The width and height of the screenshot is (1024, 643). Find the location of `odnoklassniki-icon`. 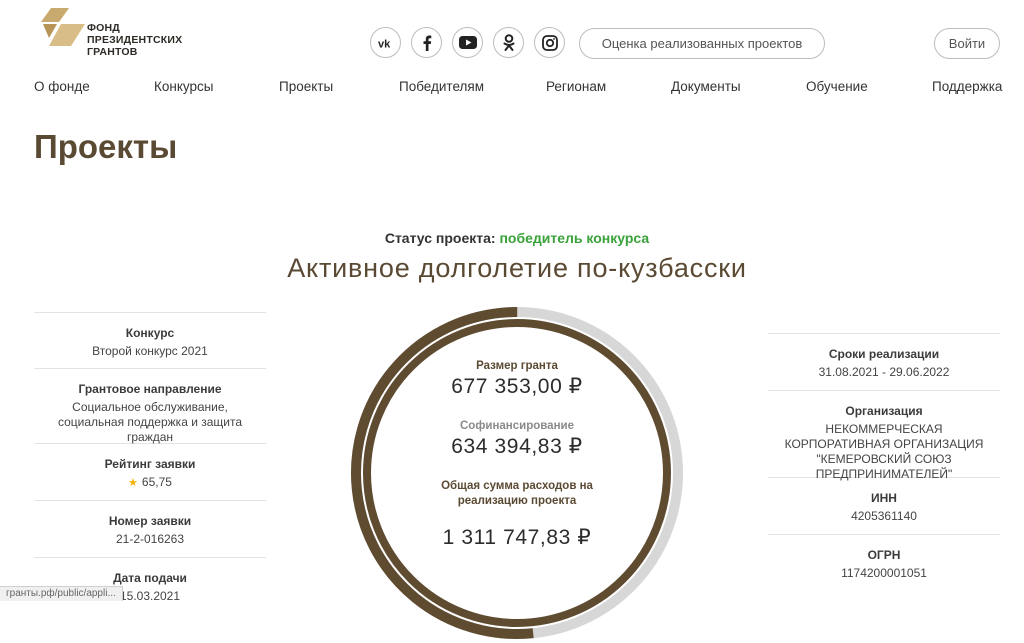

odnoklassniki-icon is located at coordinates (508, 42).